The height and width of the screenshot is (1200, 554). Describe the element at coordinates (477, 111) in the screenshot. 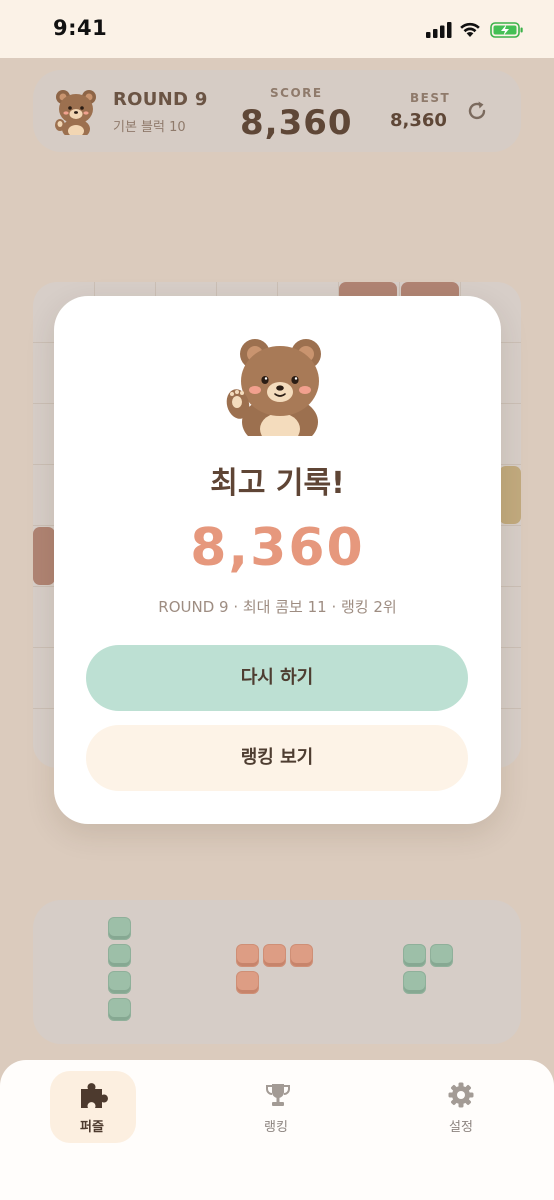

I see `refresh-icon` at that location.